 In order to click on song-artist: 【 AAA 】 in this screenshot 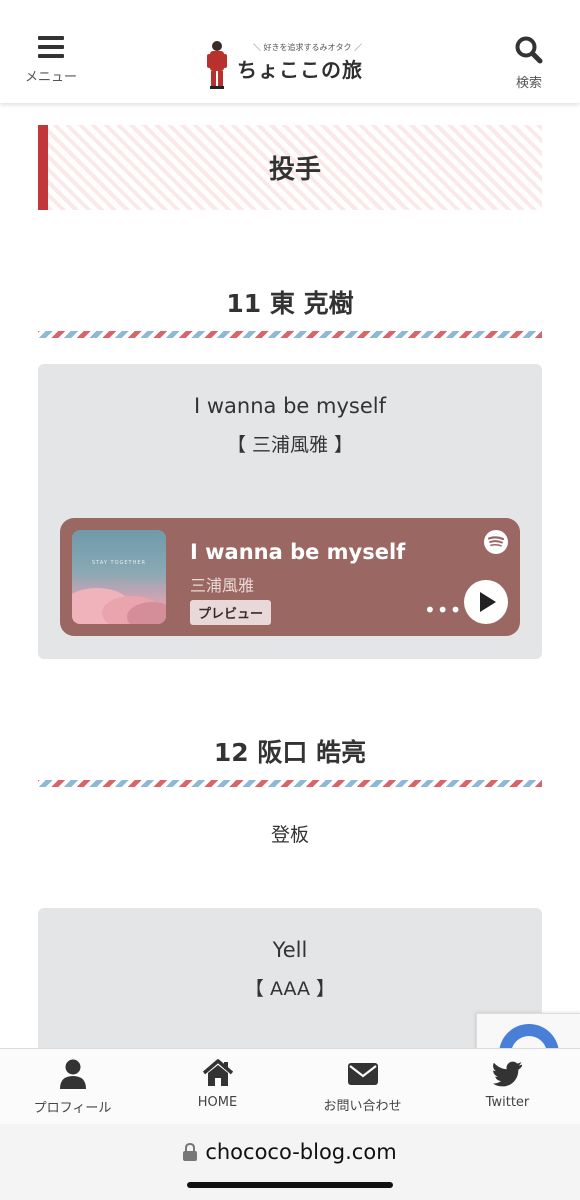, I will do `click(290, 989)`.